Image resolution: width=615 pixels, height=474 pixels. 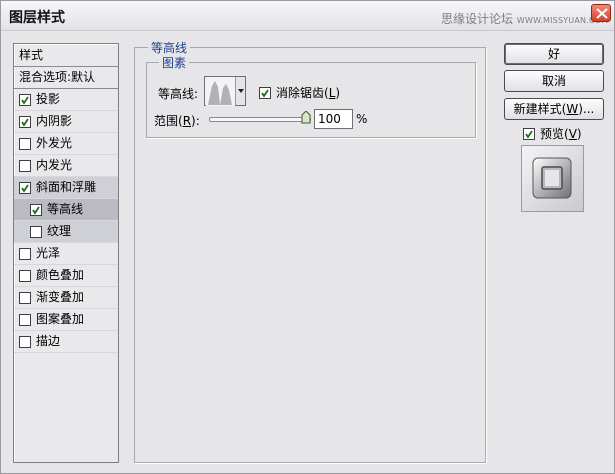 I want to click on contour-dropdown-arrow, so click(x=240, y=91).